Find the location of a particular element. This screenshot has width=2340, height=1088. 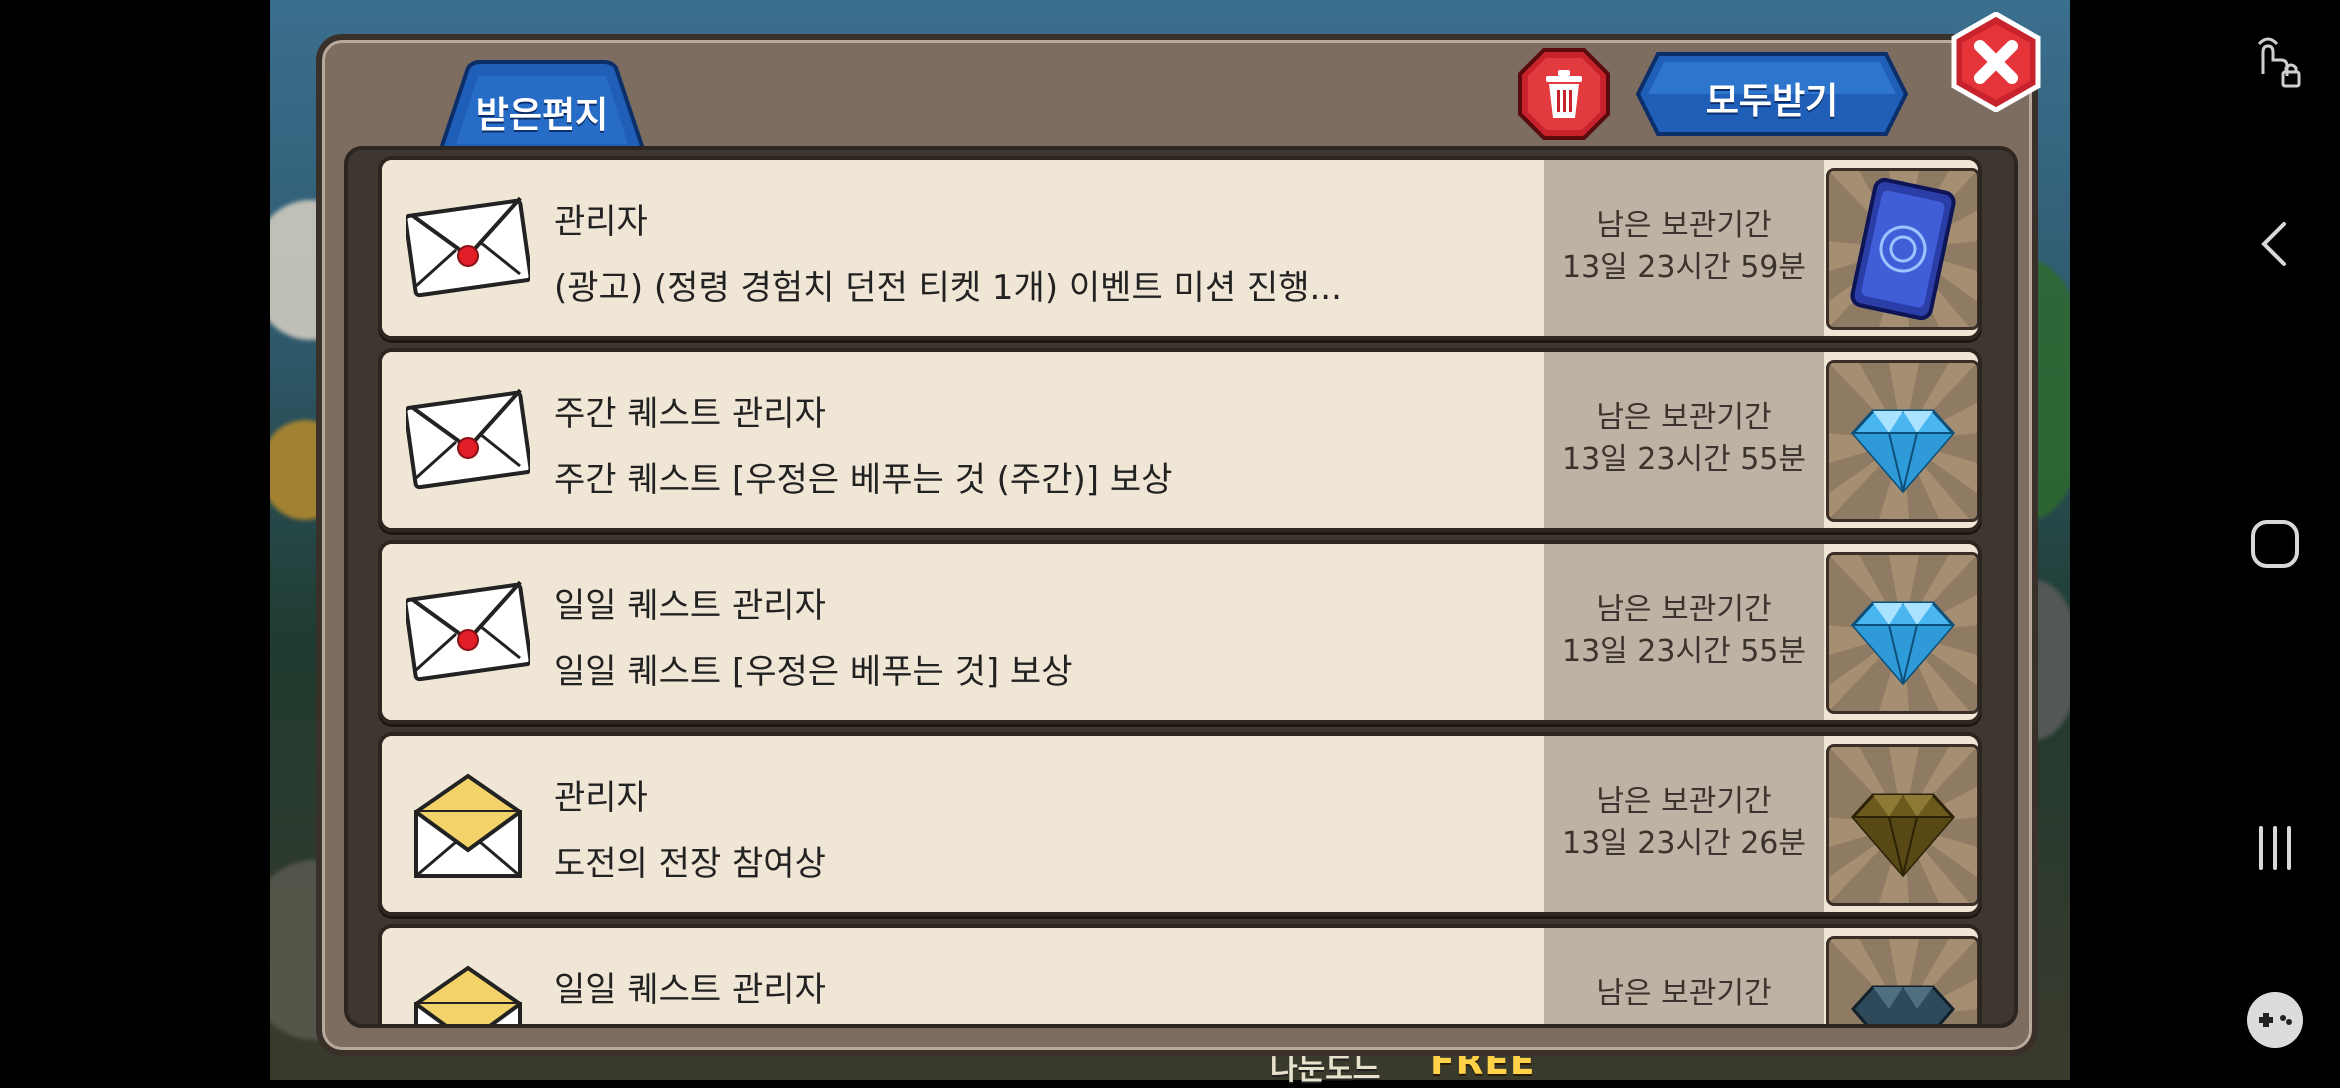

dark-diamond-icon is located at coordinates (1903, 981).